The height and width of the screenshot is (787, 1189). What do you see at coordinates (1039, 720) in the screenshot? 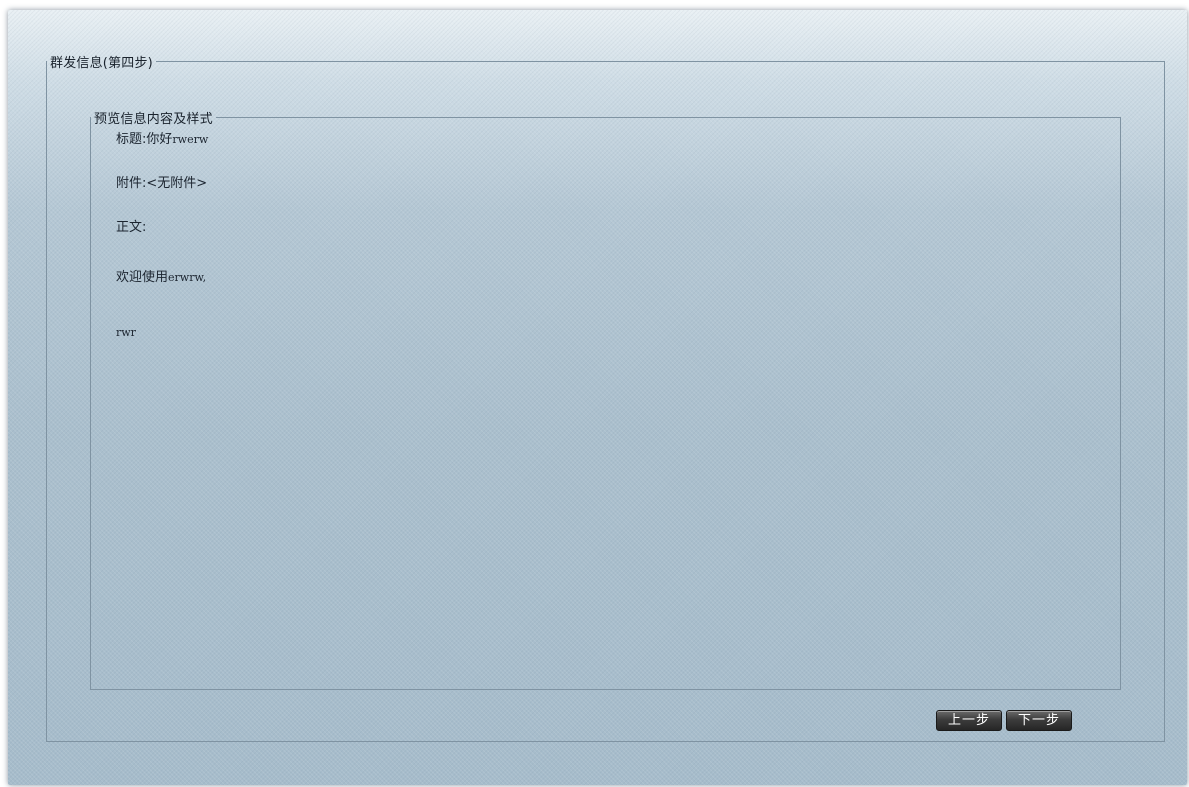
I see `next-step-button: 下一步` at bounding box center [1039, 720].